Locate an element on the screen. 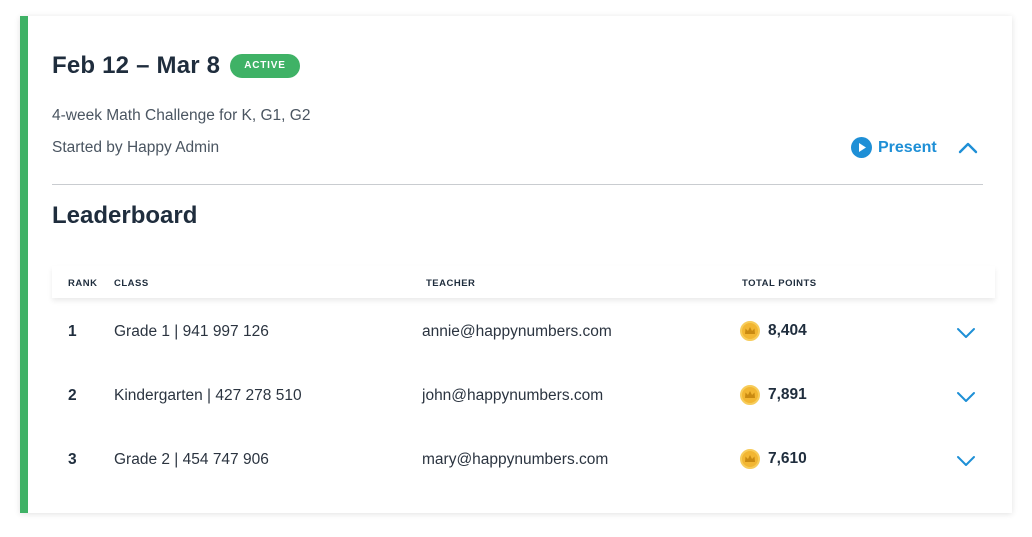  rank-cell: 3 is located at coordinates (72, 459).